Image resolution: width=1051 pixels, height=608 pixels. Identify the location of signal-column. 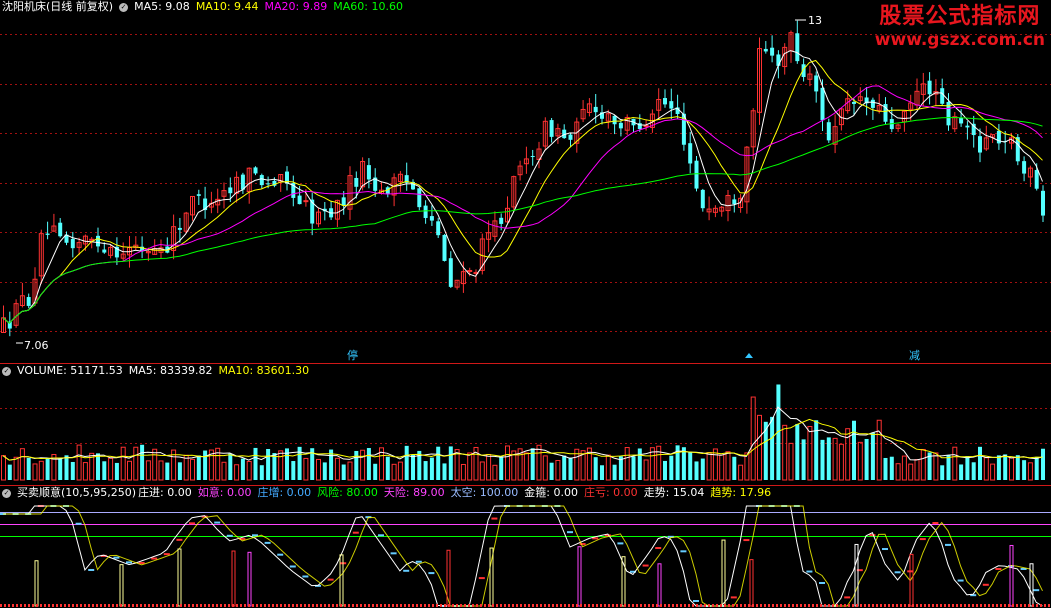
(751, 583).